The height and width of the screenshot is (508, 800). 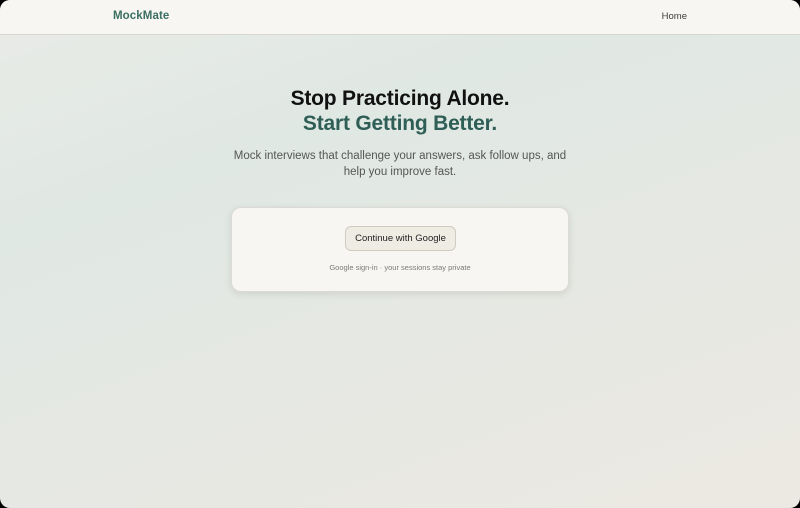 I want to click on brand-logo: MockMate, so click(x=141, y=16).